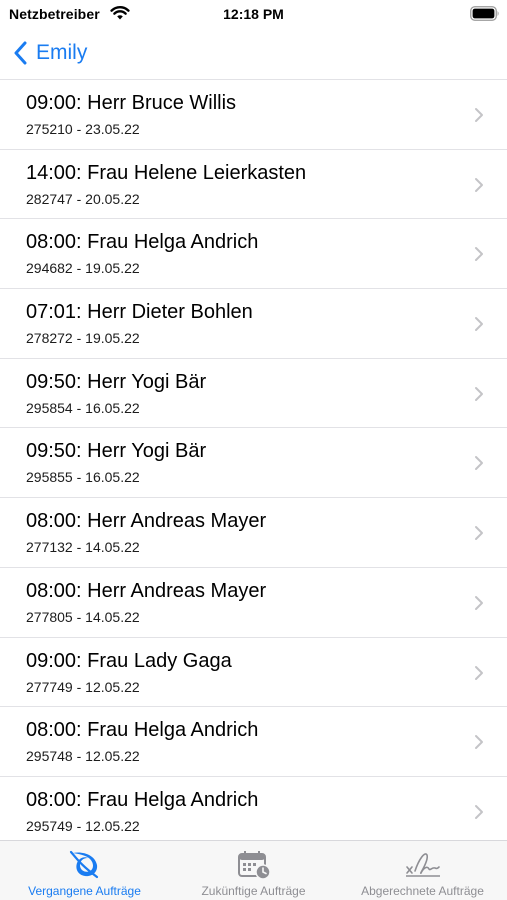  What do you see at coordinates (83, 756) in the screenshot?
I see `order-subtitle: 295748 - 12.05.22` at bounding box center [83, 756].